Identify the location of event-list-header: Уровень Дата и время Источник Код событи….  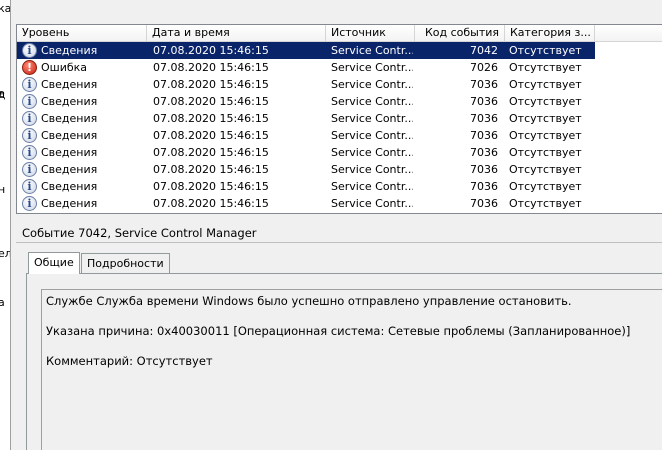
(339, 33).